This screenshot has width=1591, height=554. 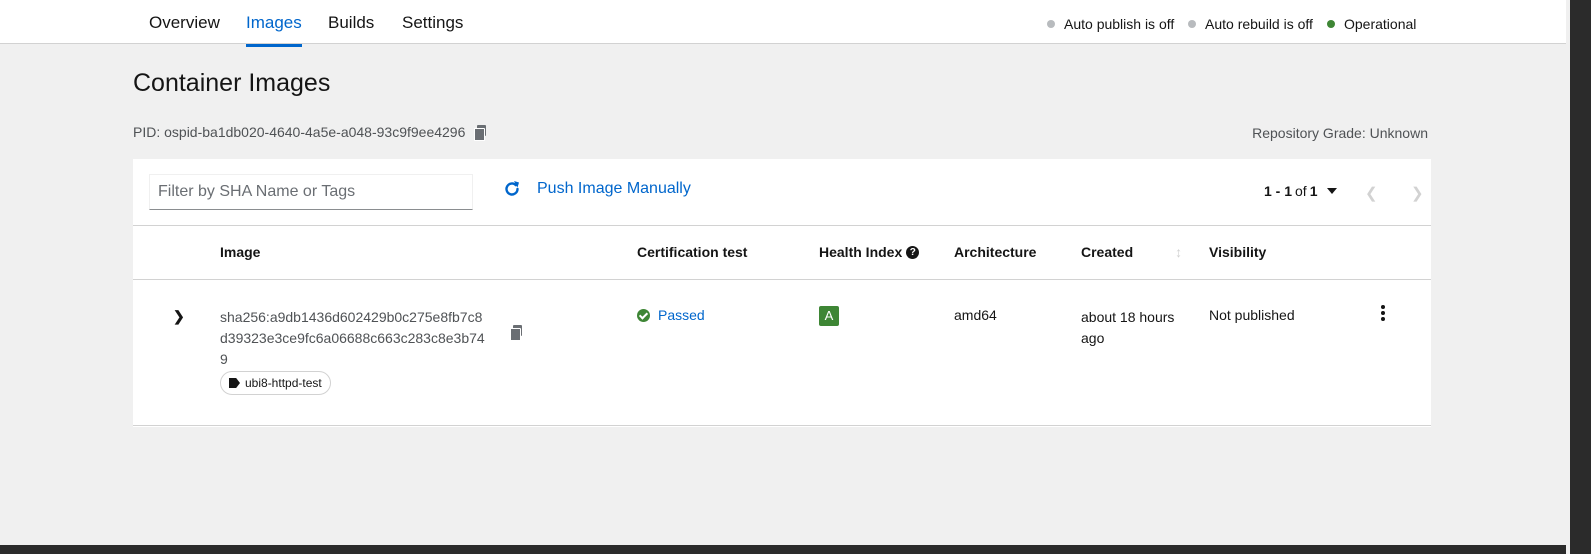 What do you see at coordinates (1340, 133) in the screenshot?
I see `repository-grade: Repository Grade: Unknown` at bounding box center [1340, 133].